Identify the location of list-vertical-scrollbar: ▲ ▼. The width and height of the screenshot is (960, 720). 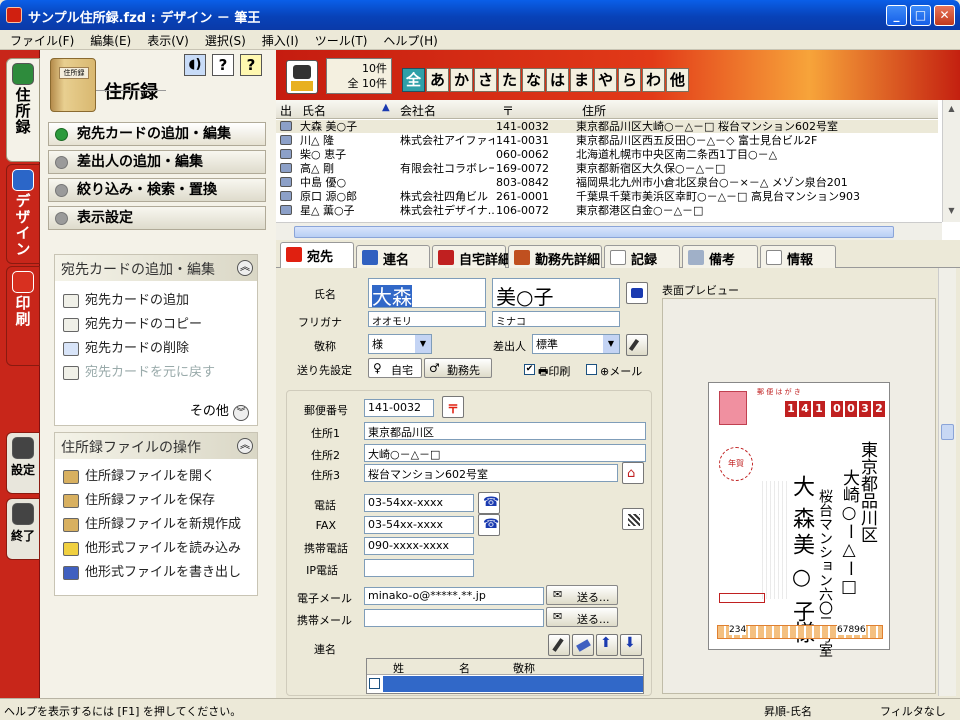
(951, 161).